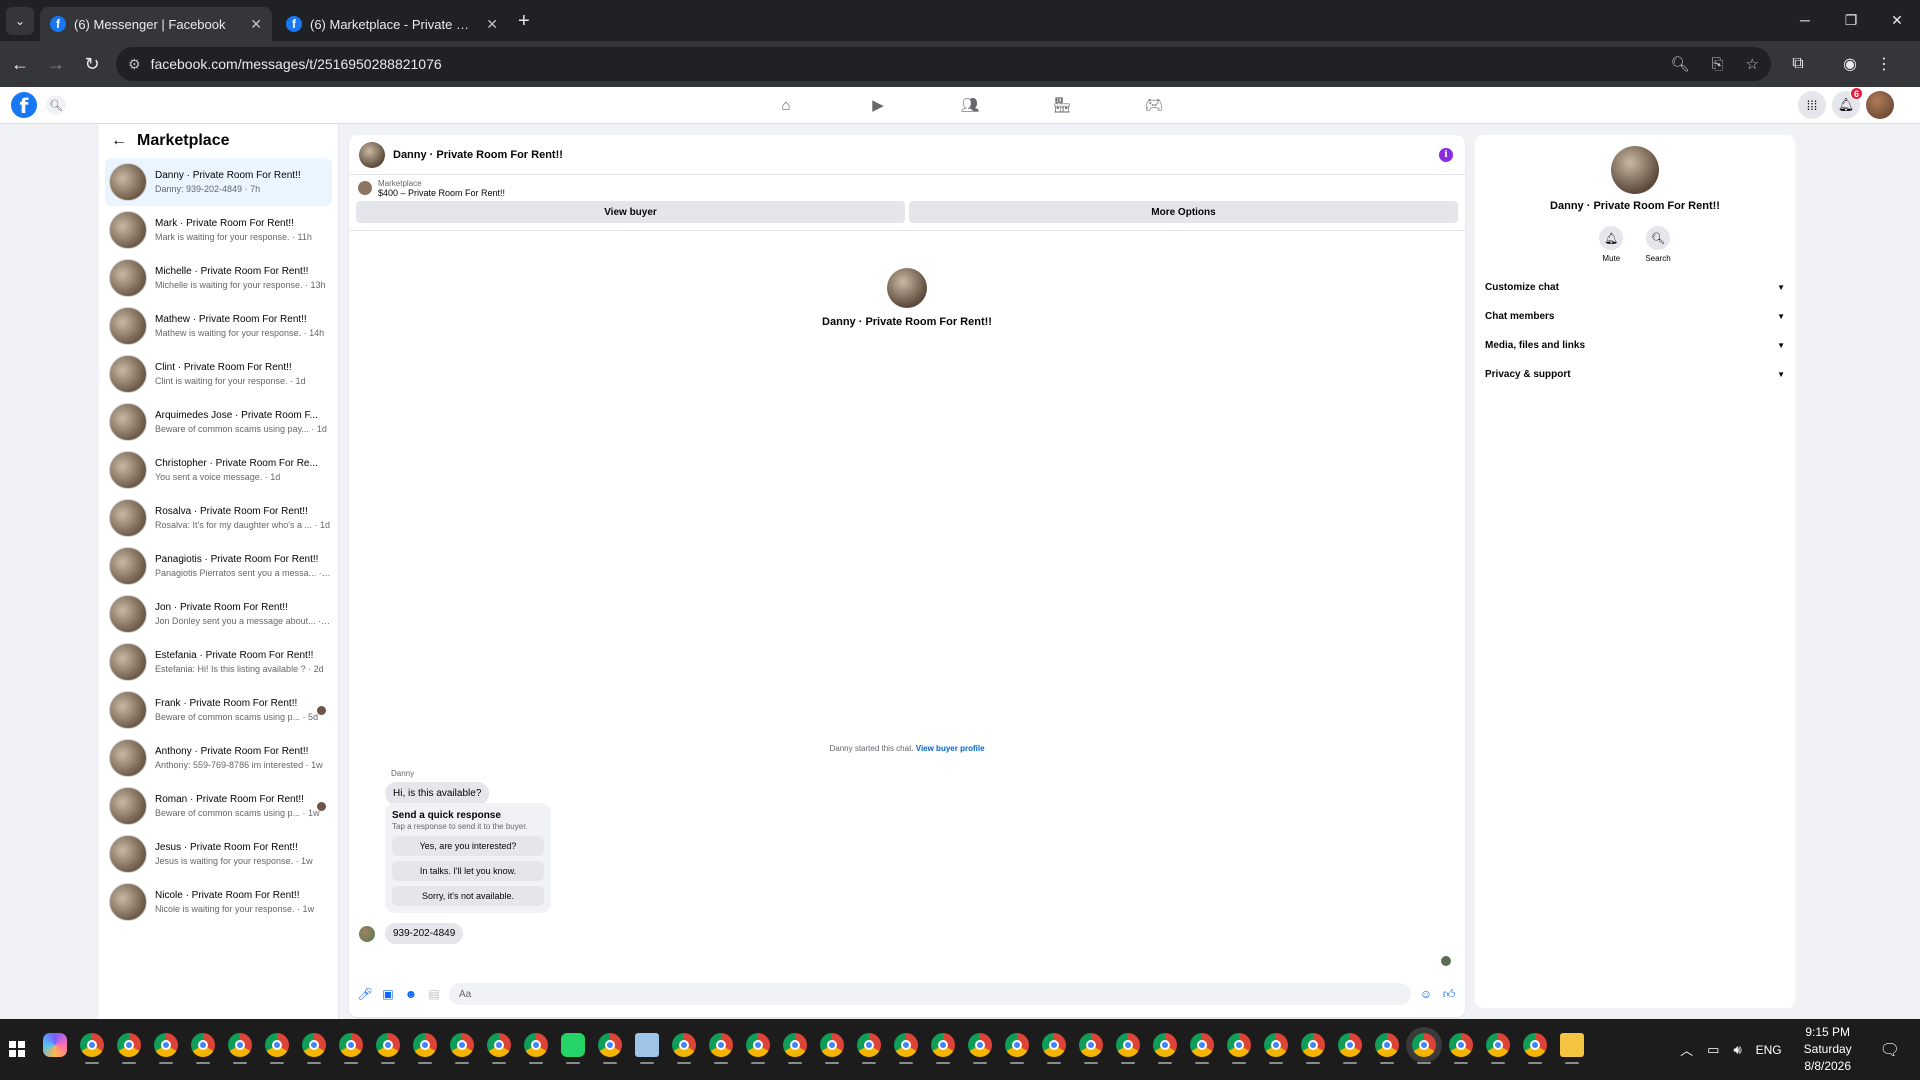 This screenshot has height=1080, width=1920. What do you see at coordinates (441, 193) in the screenshot?
I see `listing-price-title: $400 – Private Room For Rent!!` at bounding box center [441, 193].